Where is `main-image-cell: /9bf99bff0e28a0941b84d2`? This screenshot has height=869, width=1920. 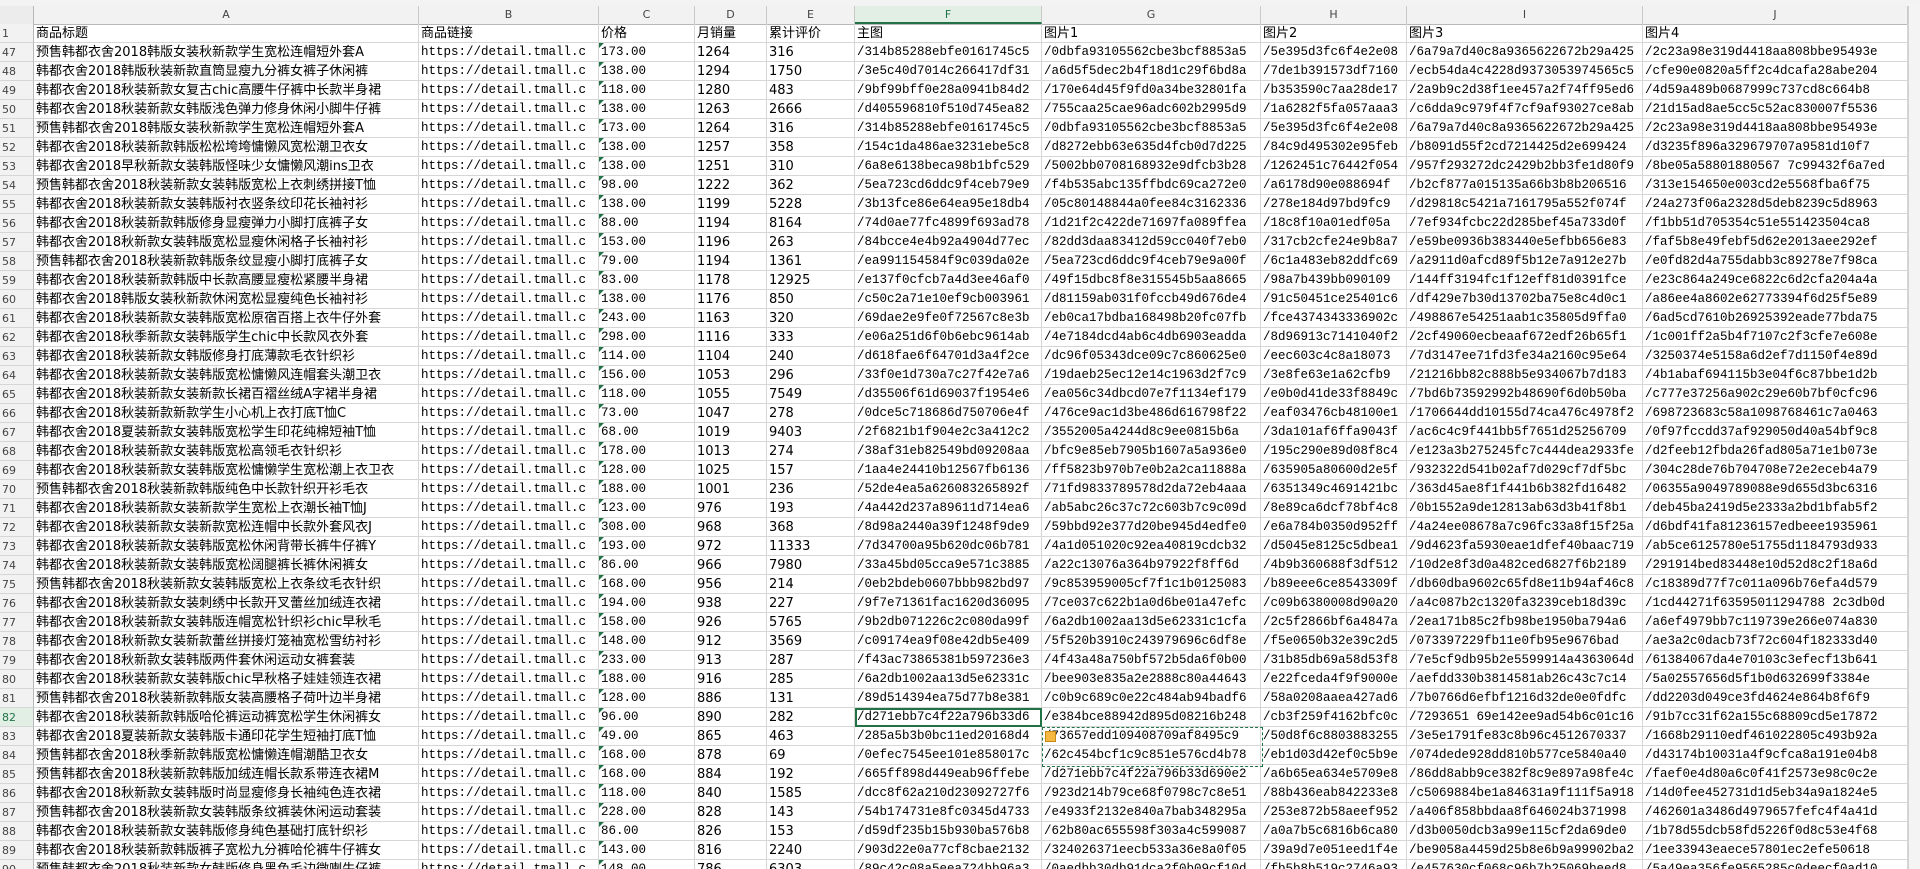
main-image-cell: /9bf99bff0e28a0941b84d2 is located at coordinates (948, 90).